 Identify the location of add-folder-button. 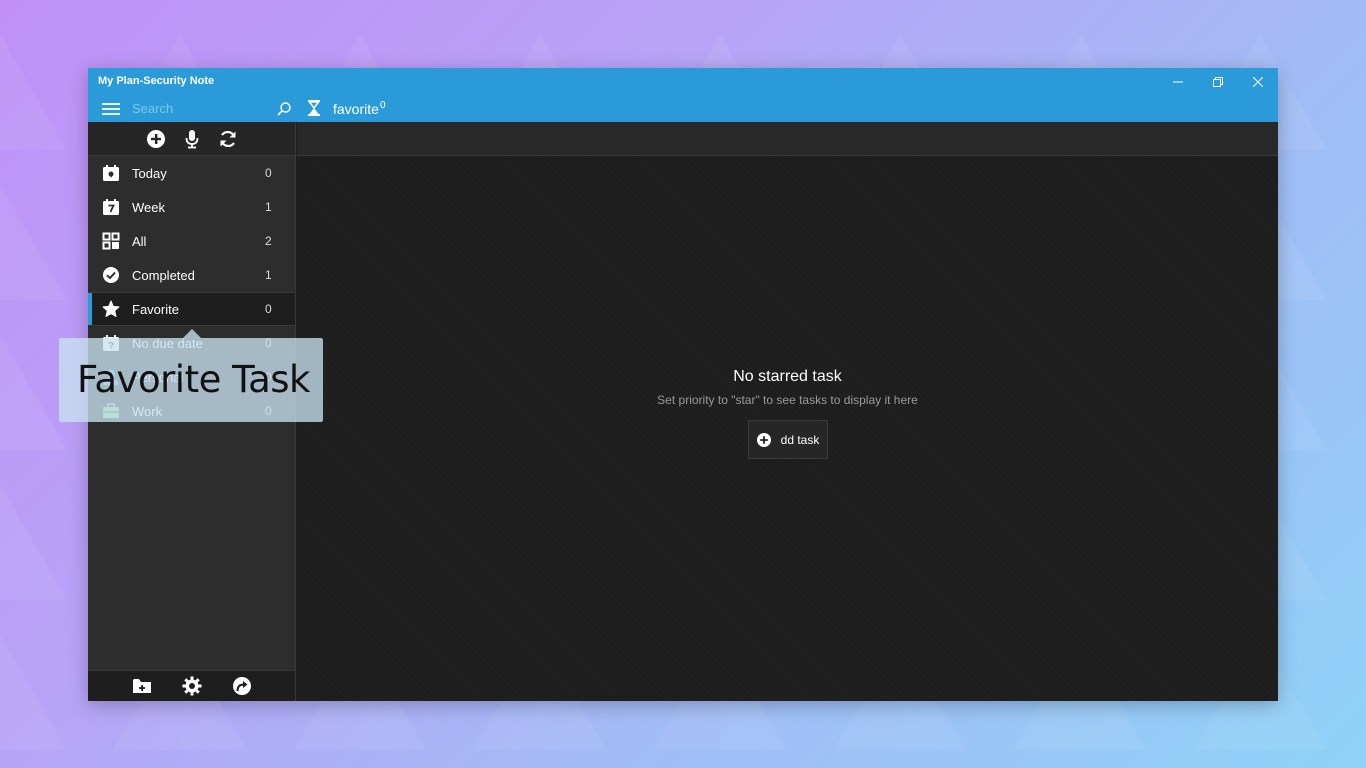
(142, 686).